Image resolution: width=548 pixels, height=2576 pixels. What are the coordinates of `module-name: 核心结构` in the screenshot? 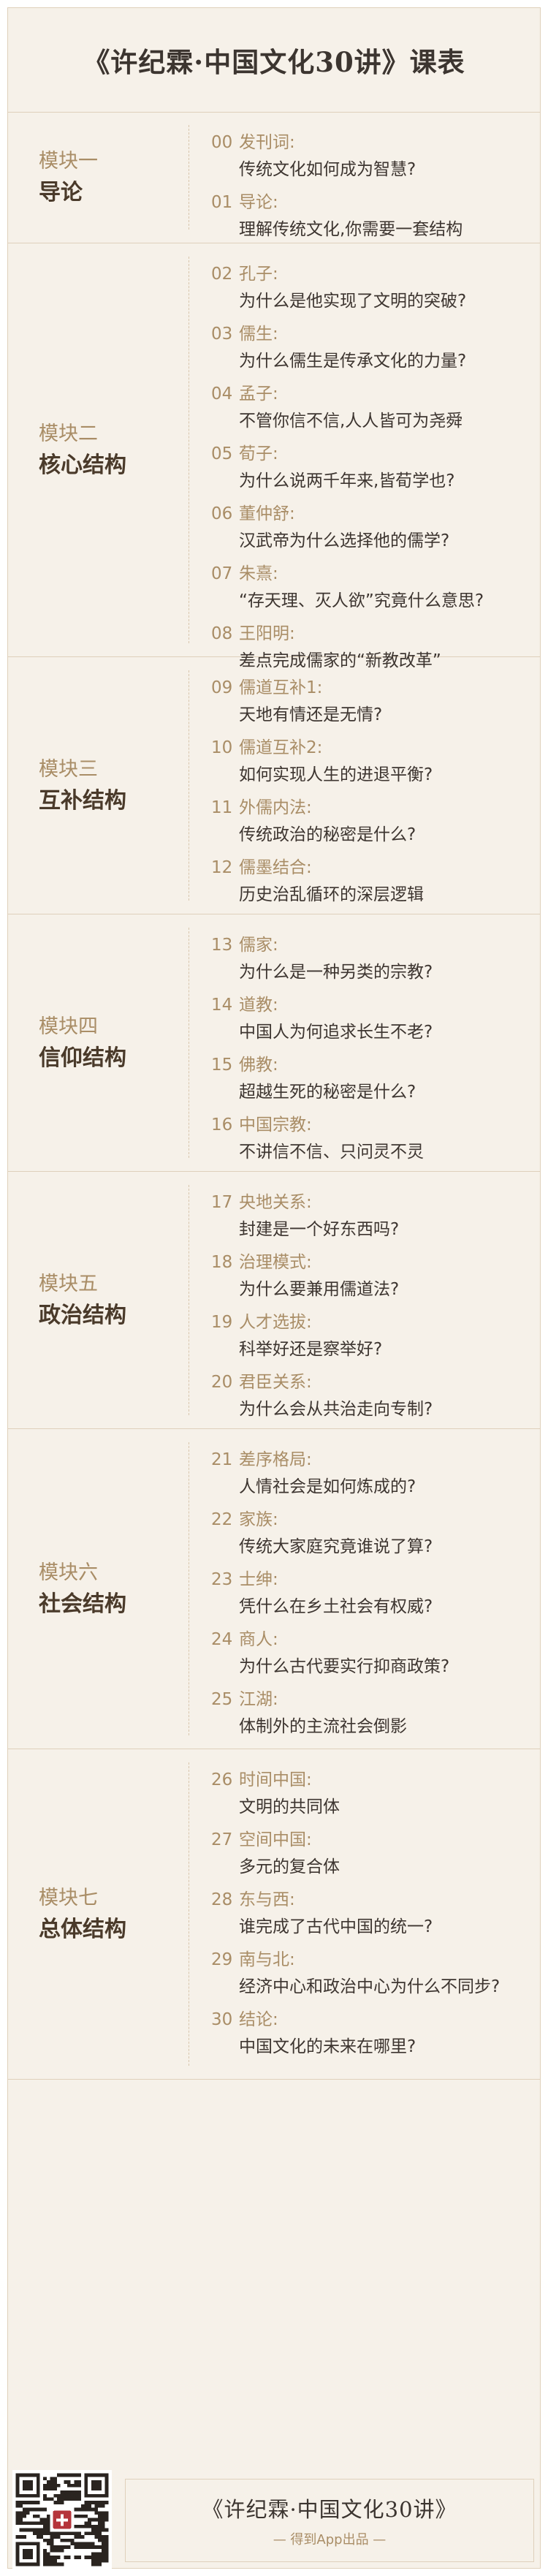 It's located at (82, 465).